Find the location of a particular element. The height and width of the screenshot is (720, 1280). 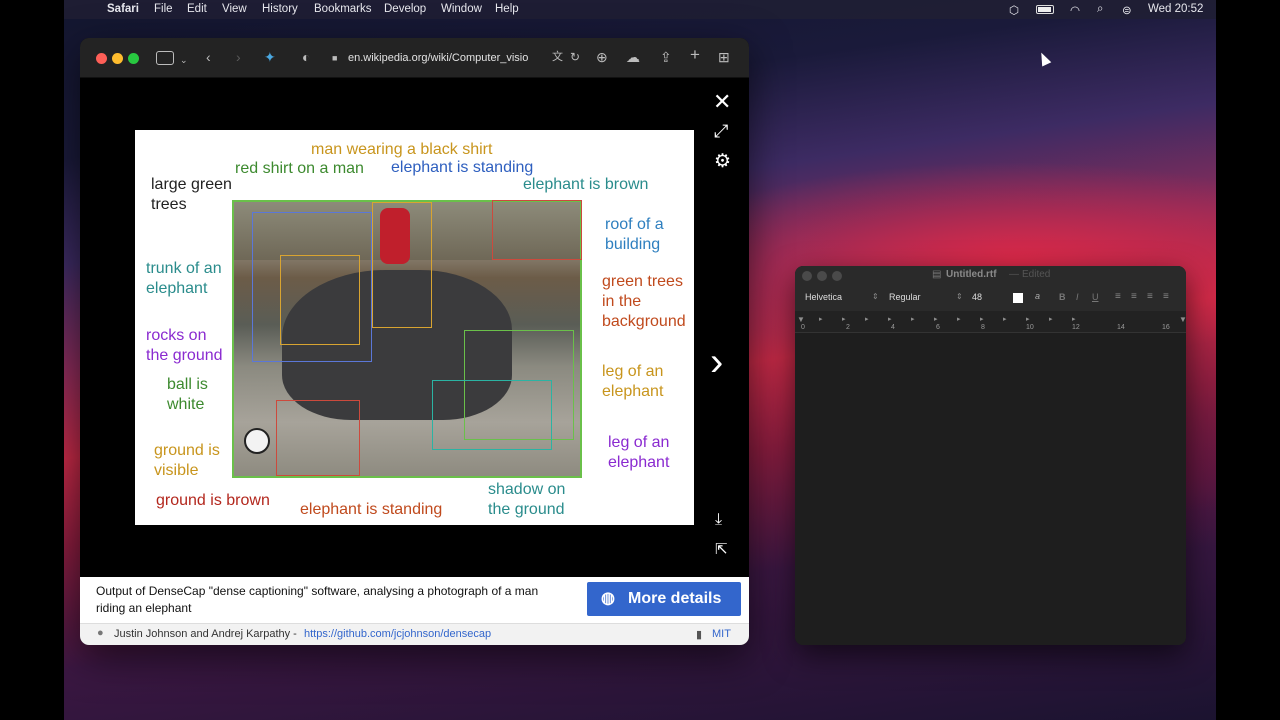

share-icon: ⇱ is located at coordinates (721, 549).